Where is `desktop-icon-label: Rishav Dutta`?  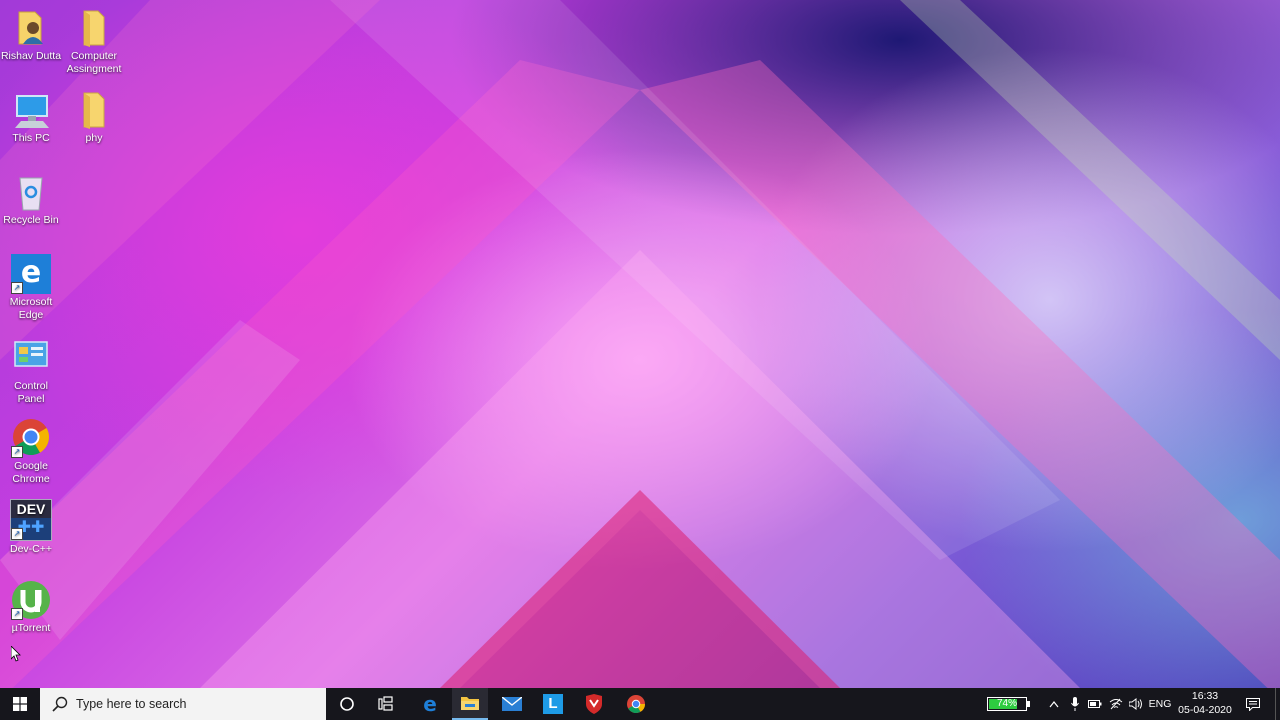
desktop-icon-label: Rishav Dutta is located at coordinates (31, 56).